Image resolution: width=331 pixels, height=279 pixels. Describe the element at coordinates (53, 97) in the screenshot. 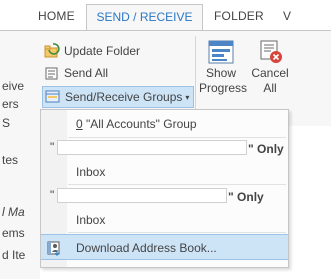

I see `send-receive-groups-icon` at that location.